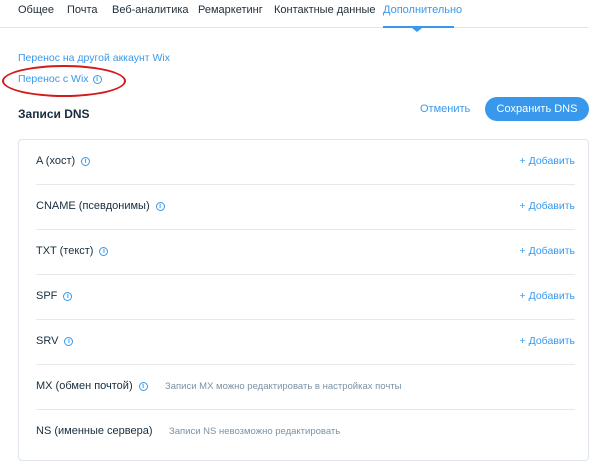 This screenshot has height=466, width=600. What do you see at coordinates (547, 251) in the screenshot?
I see `add-txt-record-button: + Добавить` at bounding box center [547, 251].